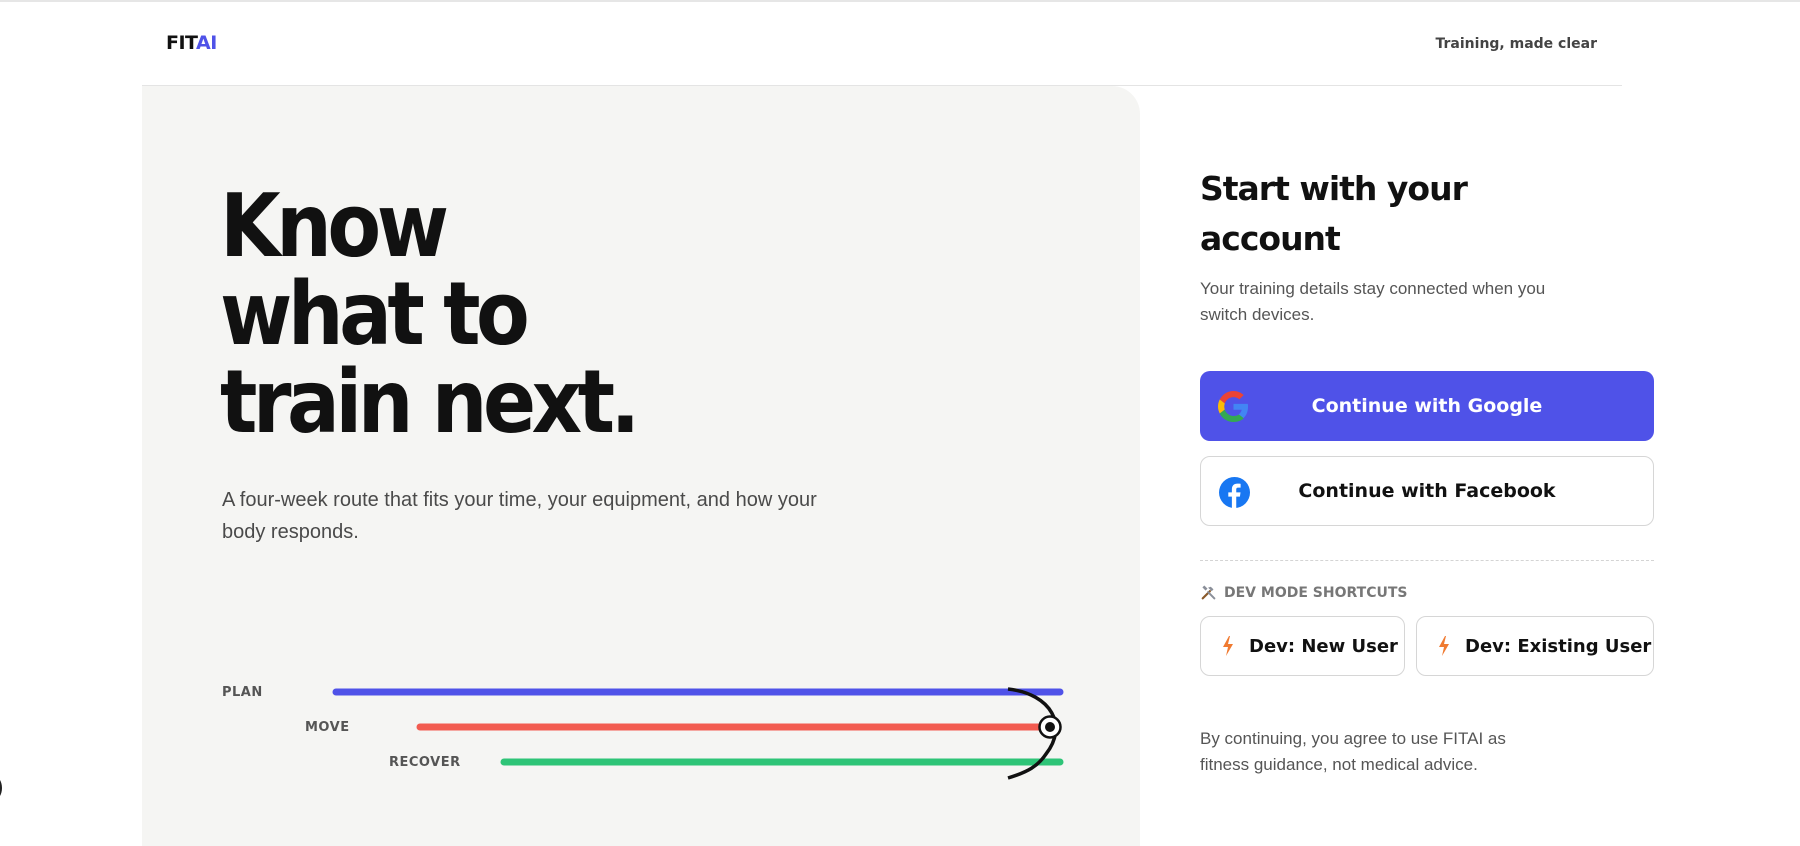  I want to click on dev-new-user-button: Dev: New User, so click(1302, 646).